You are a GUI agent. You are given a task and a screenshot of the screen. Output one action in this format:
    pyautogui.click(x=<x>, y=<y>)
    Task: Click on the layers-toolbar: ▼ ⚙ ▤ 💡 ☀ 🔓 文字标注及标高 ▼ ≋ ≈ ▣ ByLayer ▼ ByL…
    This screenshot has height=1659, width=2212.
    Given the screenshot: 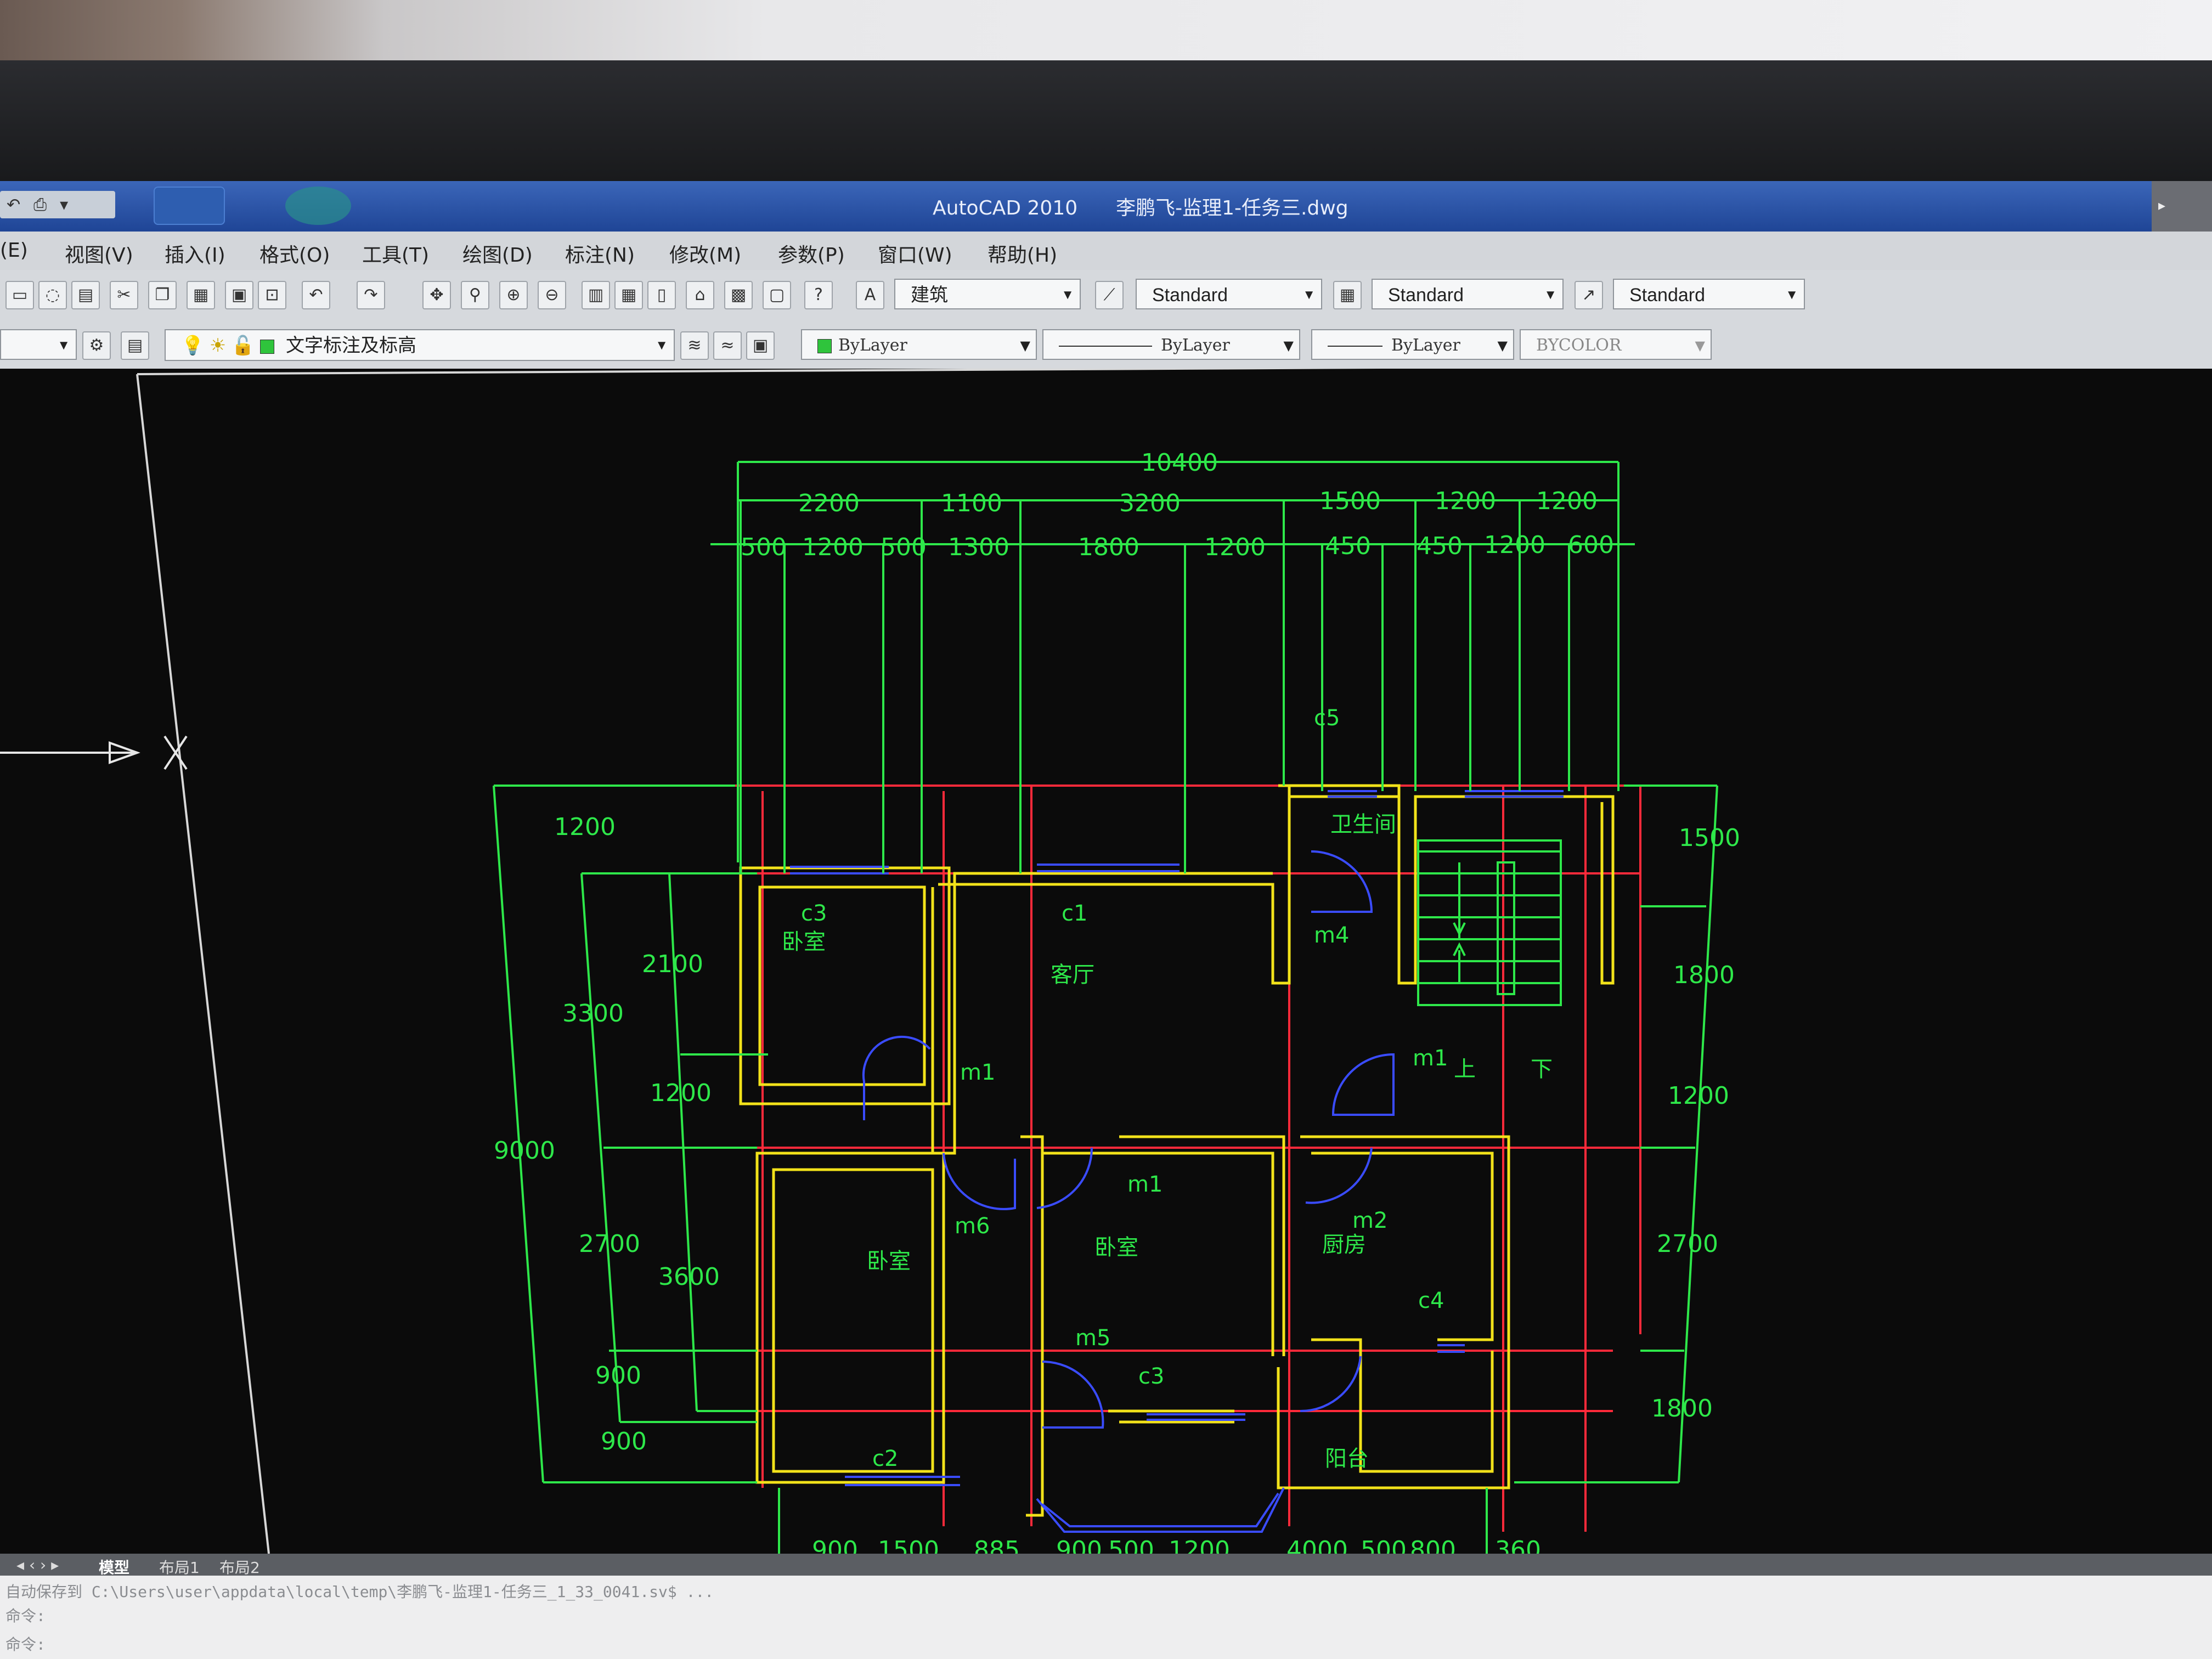 What is the action you would take?
    pyautogui.click(x=1106, y=344)
    